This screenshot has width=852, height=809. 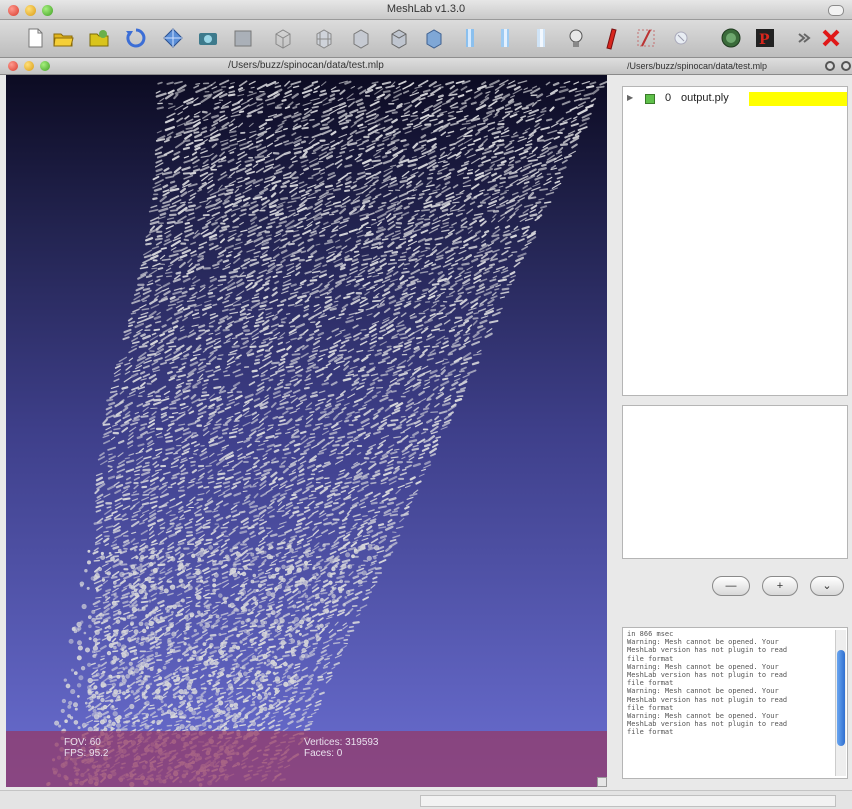 What do you see at coordinates (602, 782) in the screenshot?
I see `resize-grip` at bounding box center [602, 782].